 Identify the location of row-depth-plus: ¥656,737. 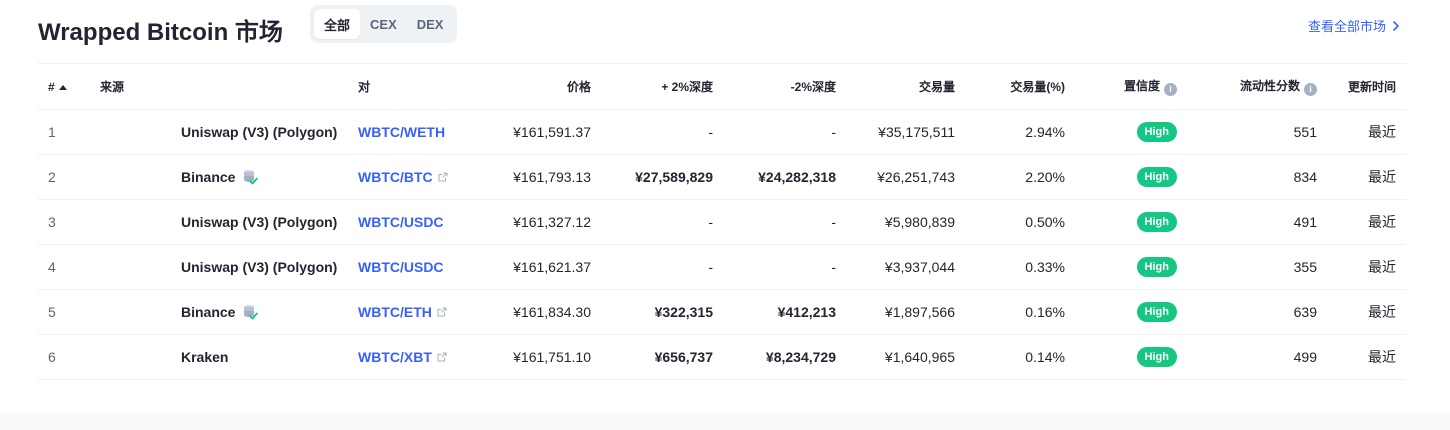
(662, 357).